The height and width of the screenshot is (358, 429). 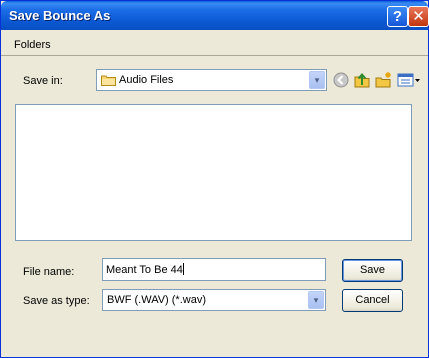 I want to click on divider, so click(x=214, y=55).